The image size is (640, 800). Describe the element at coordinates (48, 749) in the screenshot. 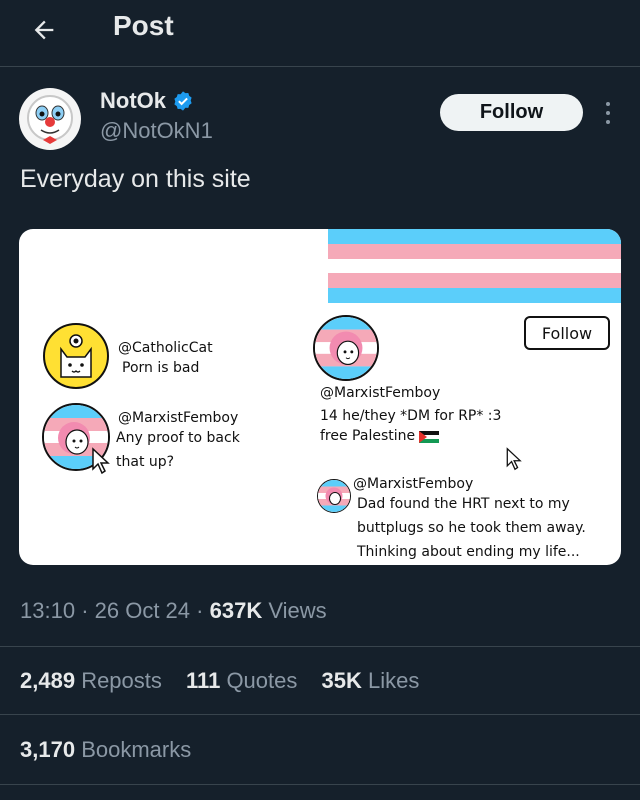

I see `bookmarks-count: 3,170` at that location.